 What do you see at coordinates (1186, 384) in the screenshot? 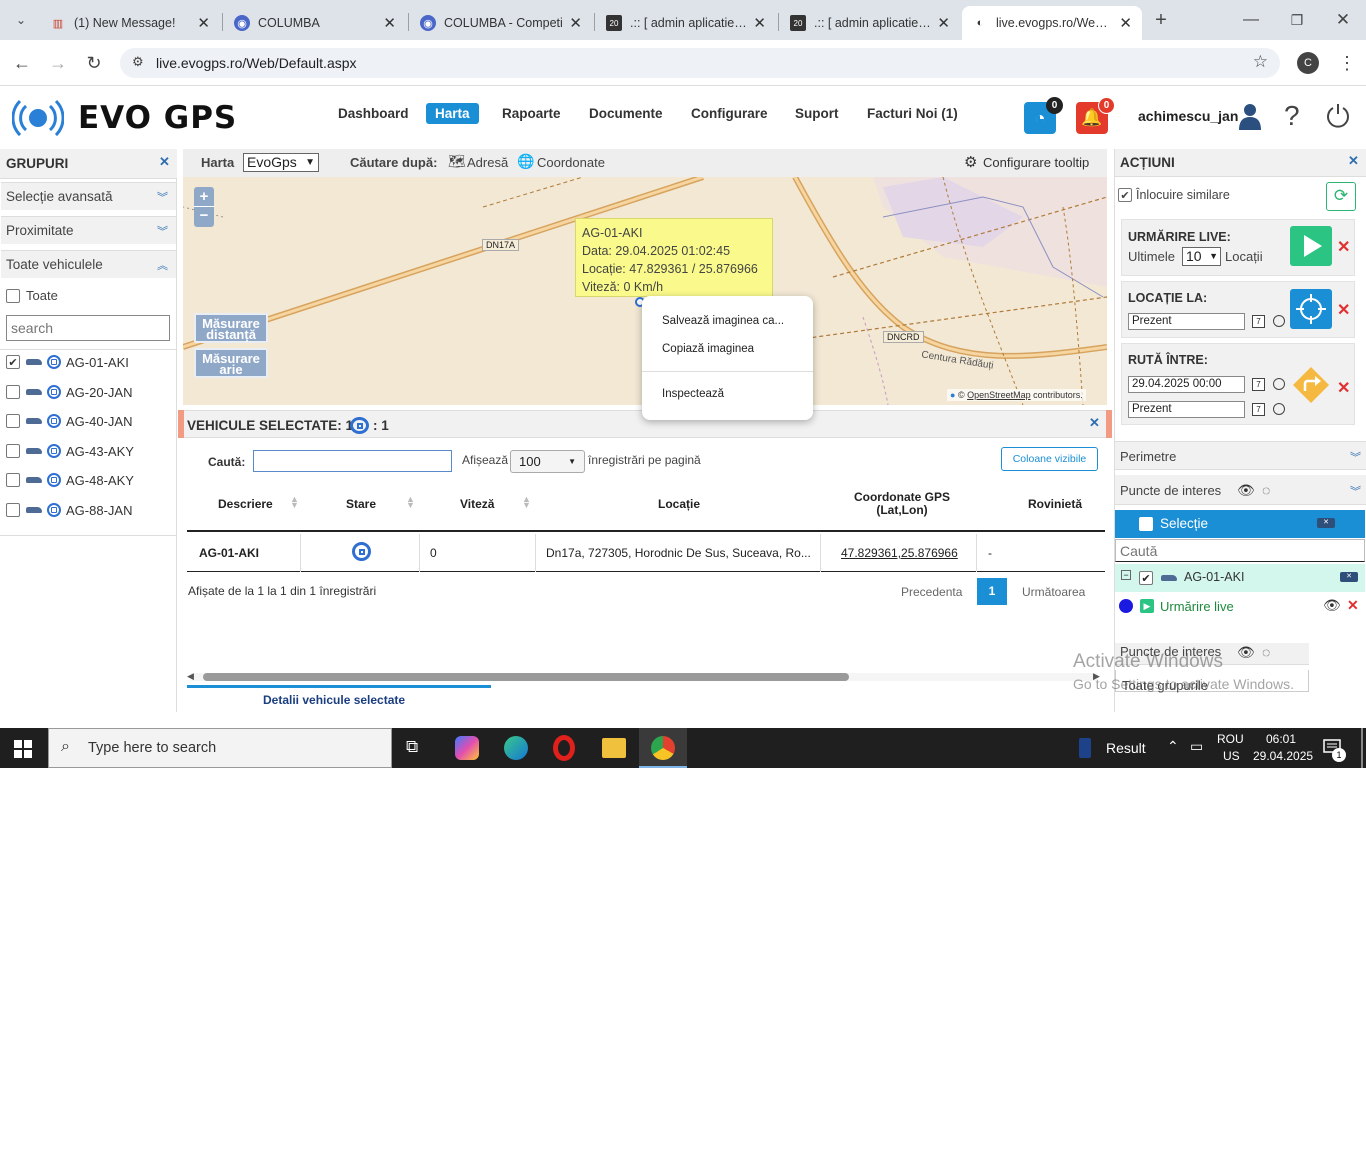
I see `route-from-input: 29.04.2025 00:00` at bounding box center [1186, 384].